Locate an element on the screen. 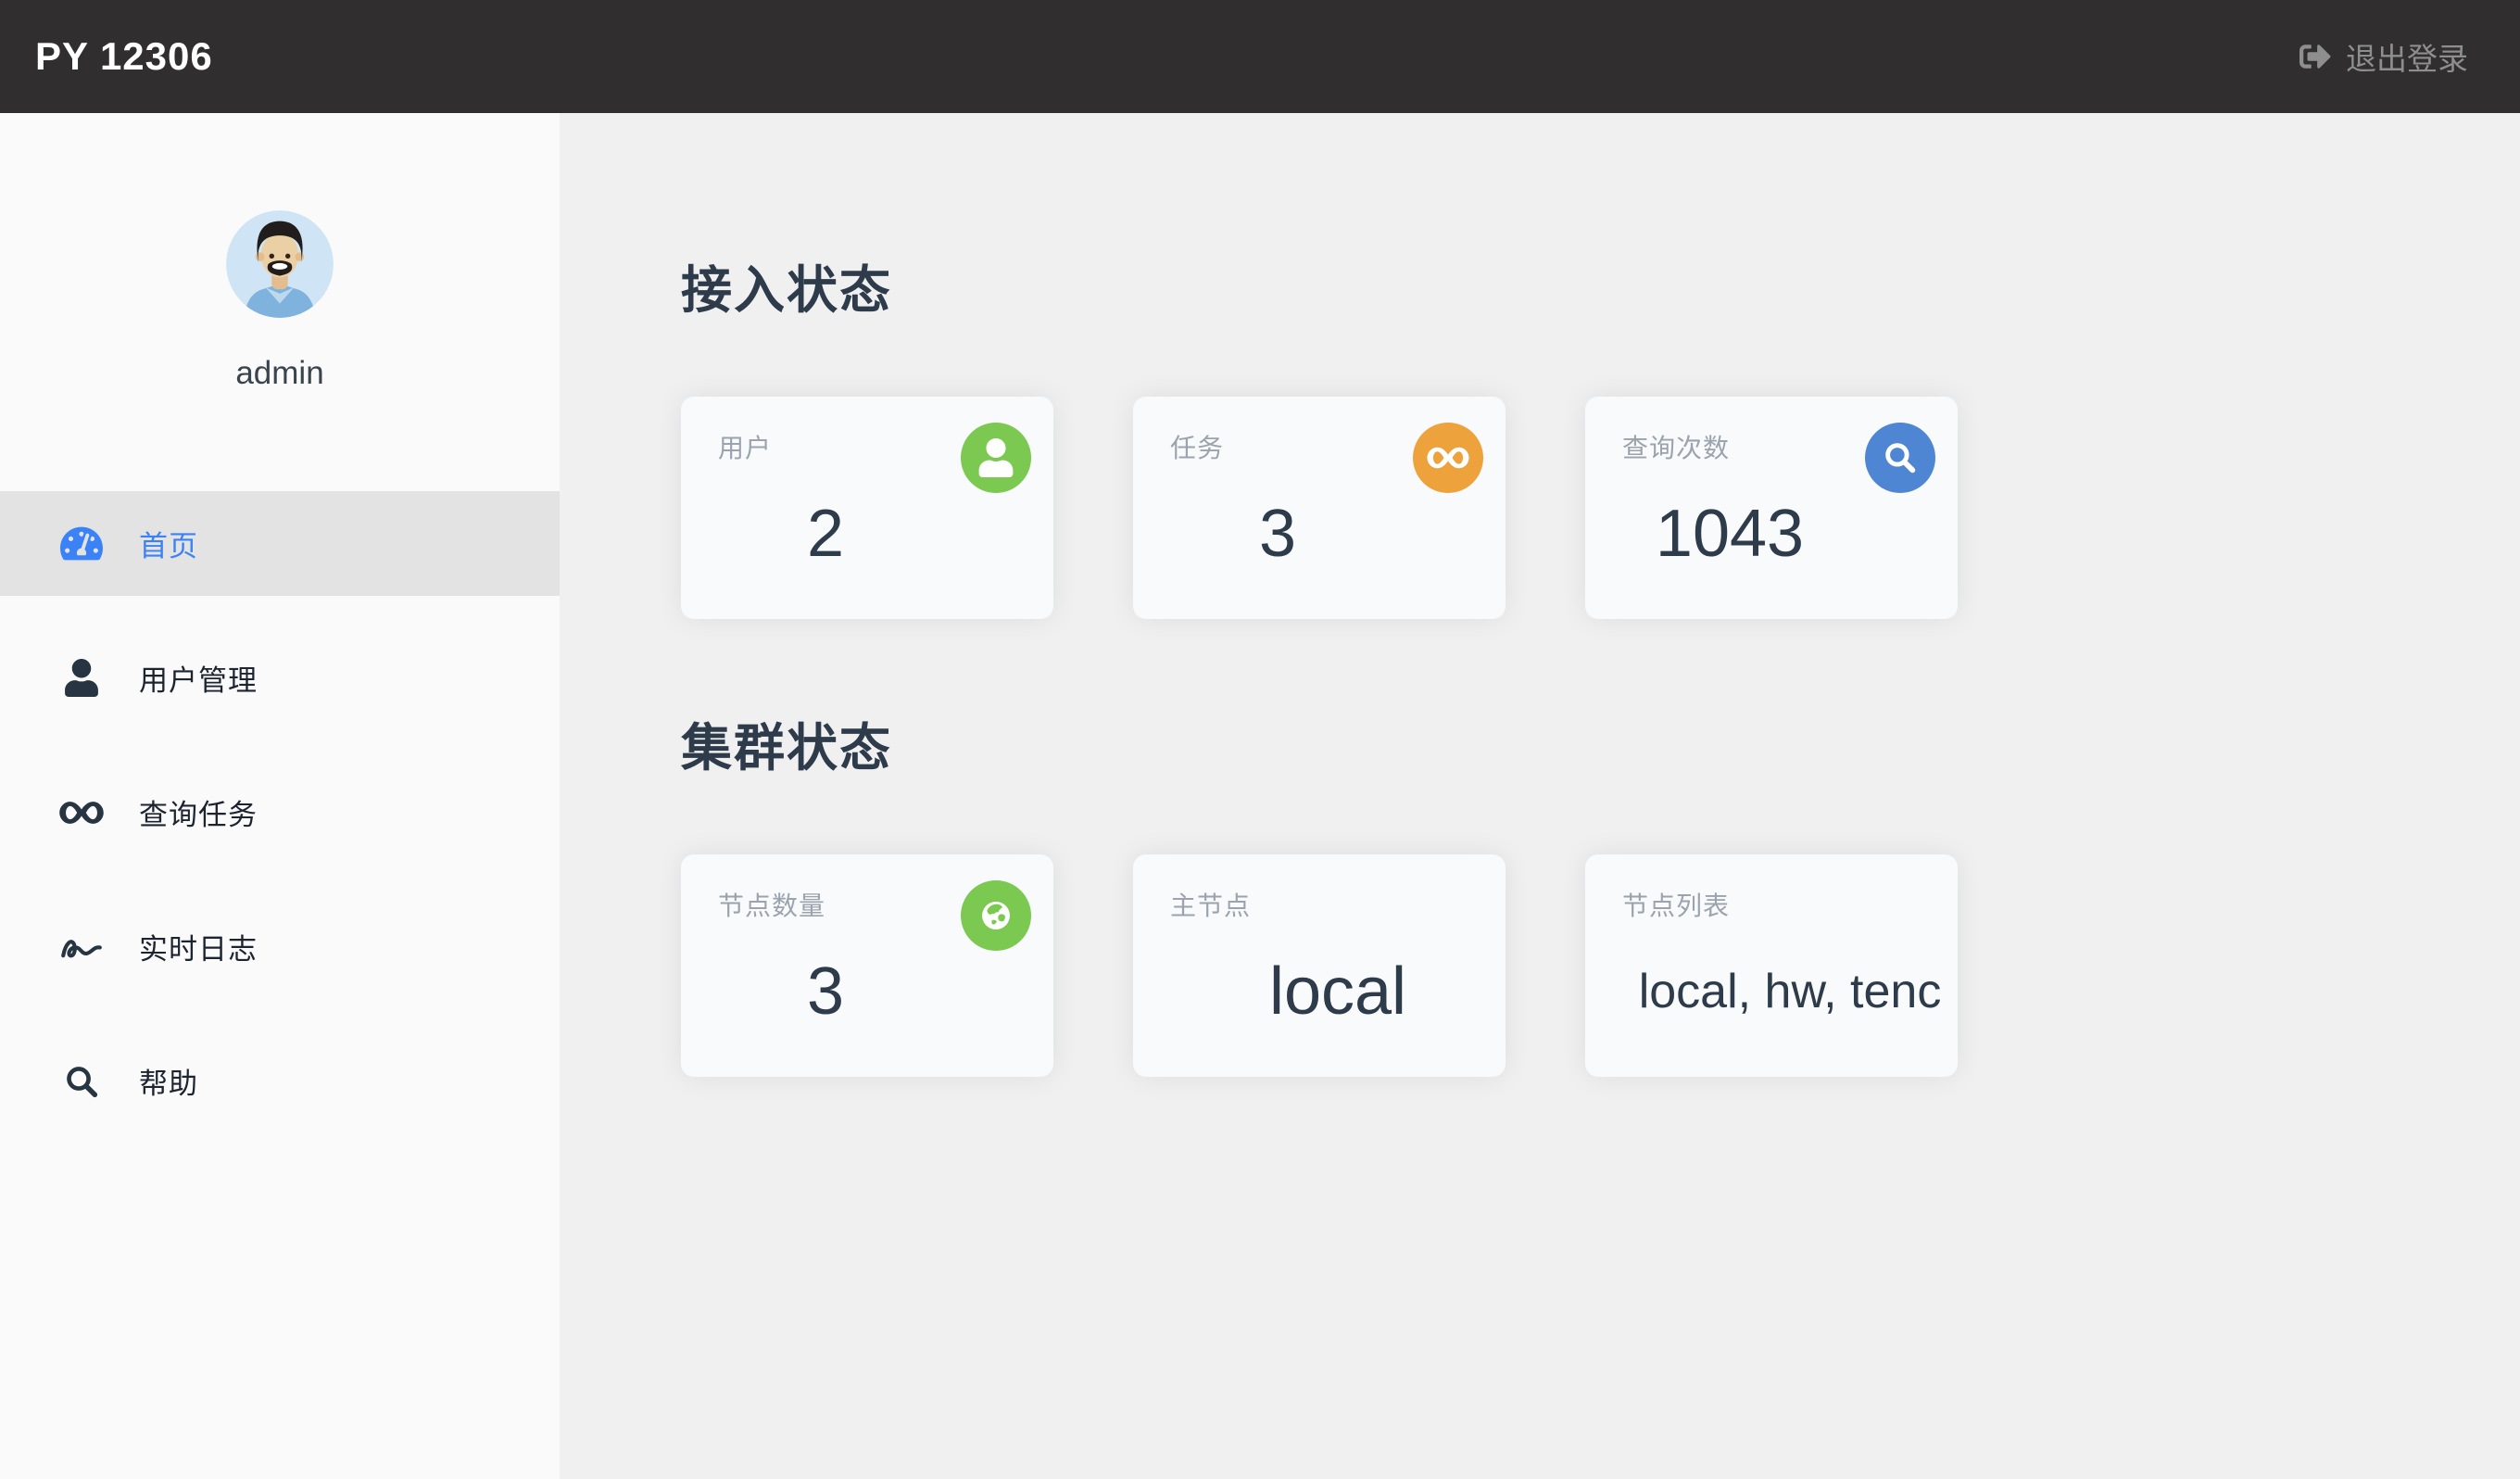 The image size is (2520, 1479). stat-value: local, hw, tenc is located at coordinates (1790, 991).